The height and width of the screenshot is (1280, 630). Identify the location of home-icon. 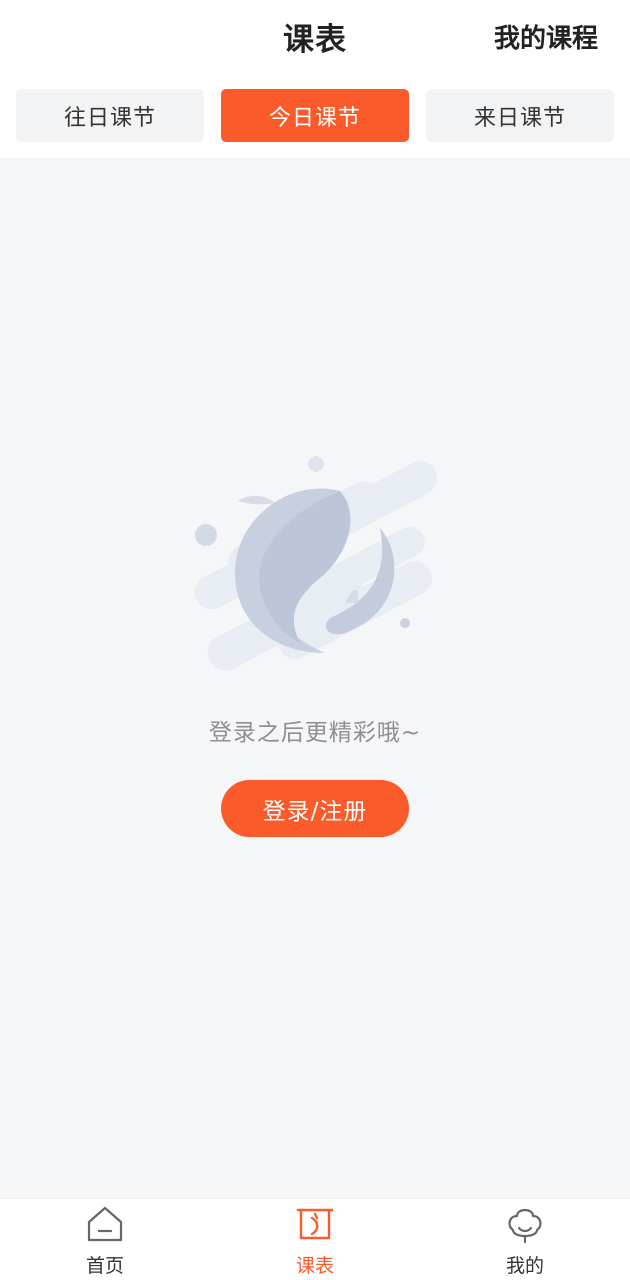
(105, 1224).